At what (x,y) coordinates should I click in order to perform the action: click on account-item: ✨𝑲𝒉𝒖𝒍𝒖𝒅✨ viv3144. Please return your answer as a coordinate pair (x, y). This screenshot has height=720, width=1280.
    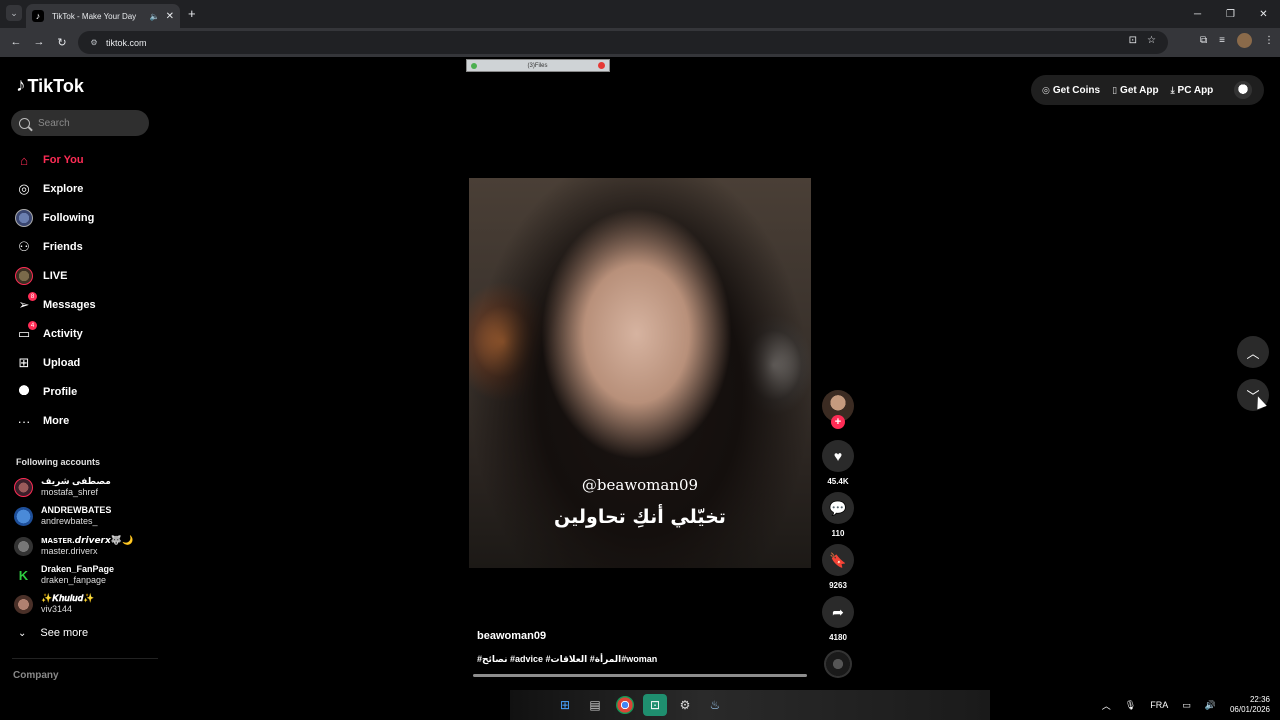
    Looking at the image, I should click on (84, 604).